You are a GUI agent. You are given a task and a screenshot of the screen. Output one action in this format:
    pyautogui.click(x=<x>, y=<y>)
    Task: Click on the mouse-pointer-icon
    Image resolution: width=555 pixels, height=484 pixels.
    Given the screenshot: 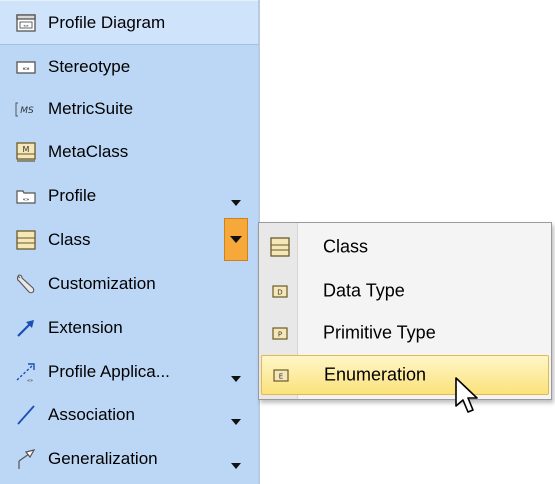 What is the action you would take?
    pyautogui.click(x=469, y=398)
    